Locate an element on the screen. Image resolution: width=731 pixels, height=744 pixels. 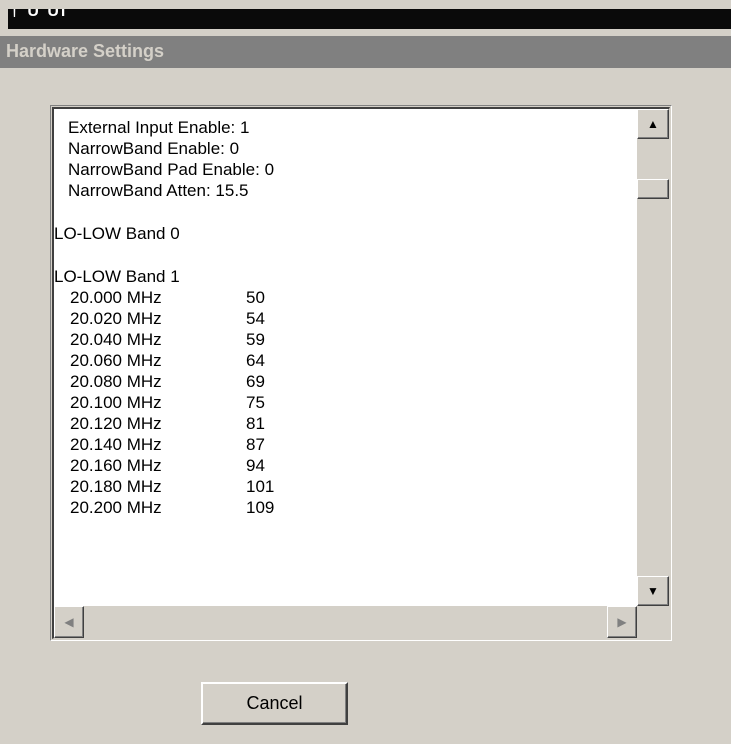
list-item: 20.100 MHz 75 is located at coordinates (344, 402).